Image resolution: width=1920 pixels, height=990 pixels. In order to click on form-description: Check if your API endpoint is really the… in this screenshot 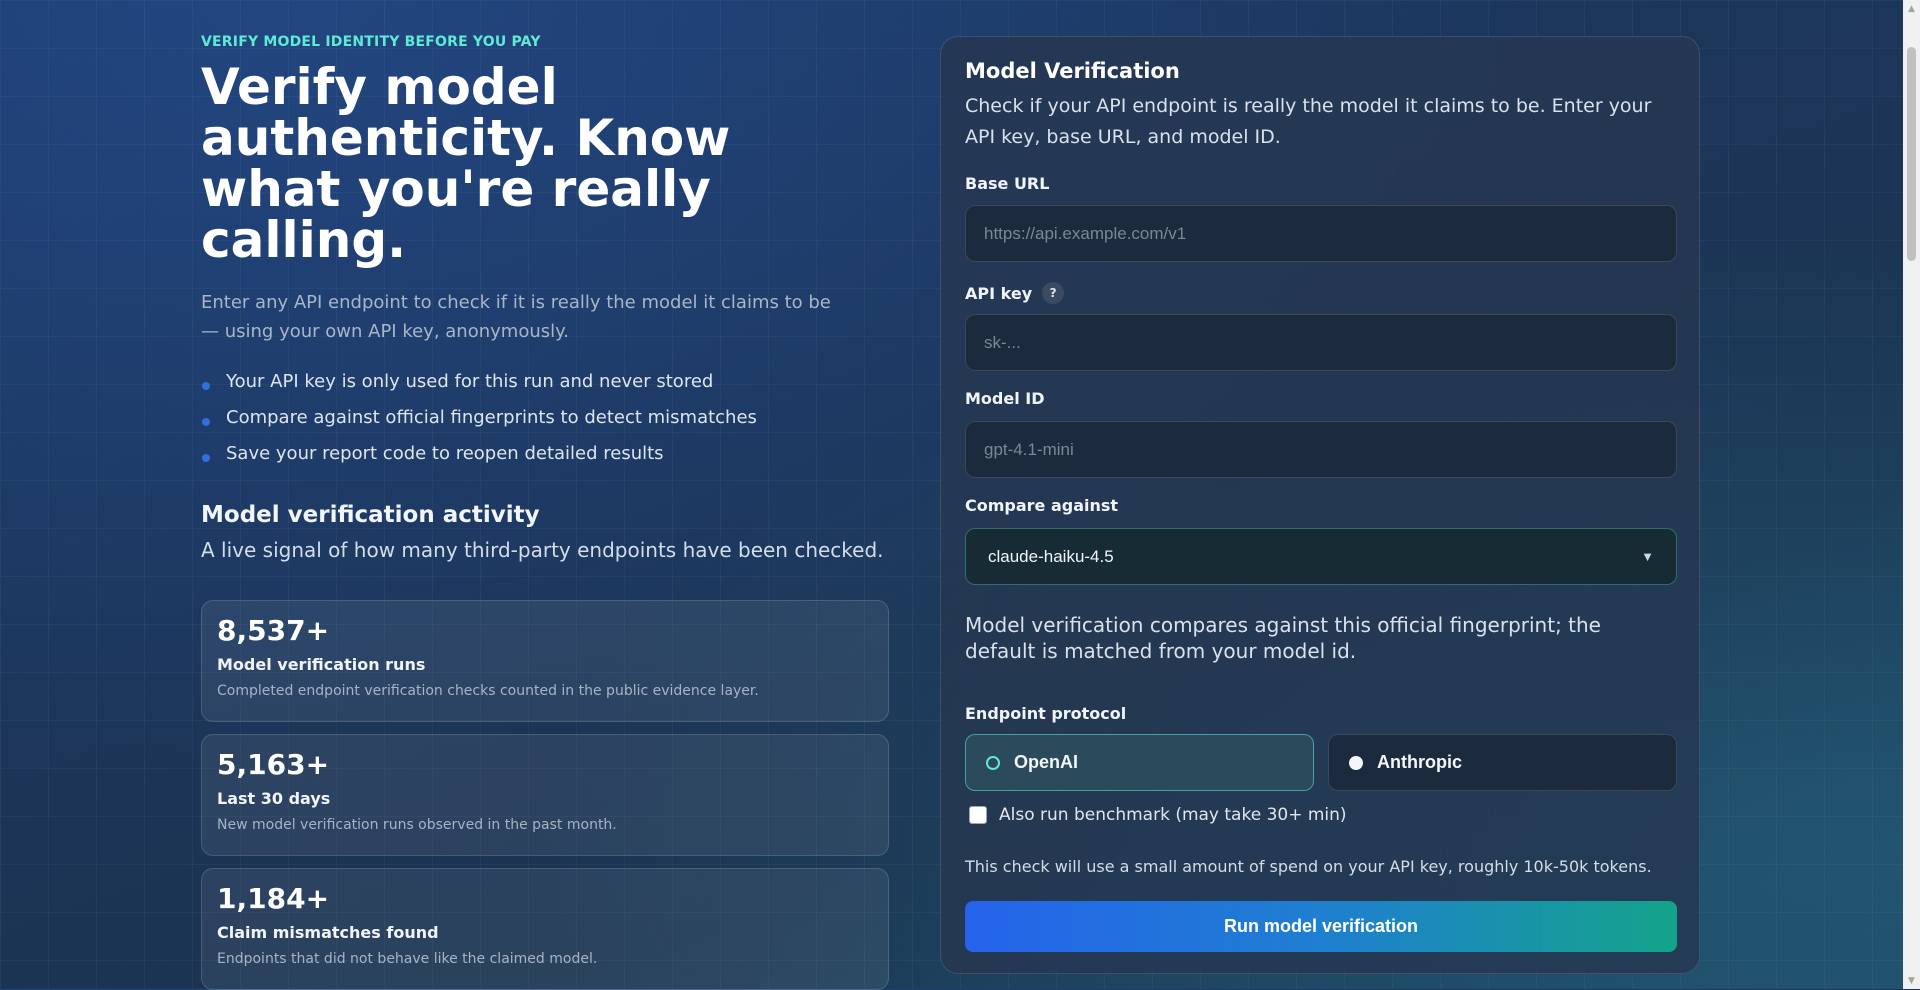, I will do `click(1308, 121)`.